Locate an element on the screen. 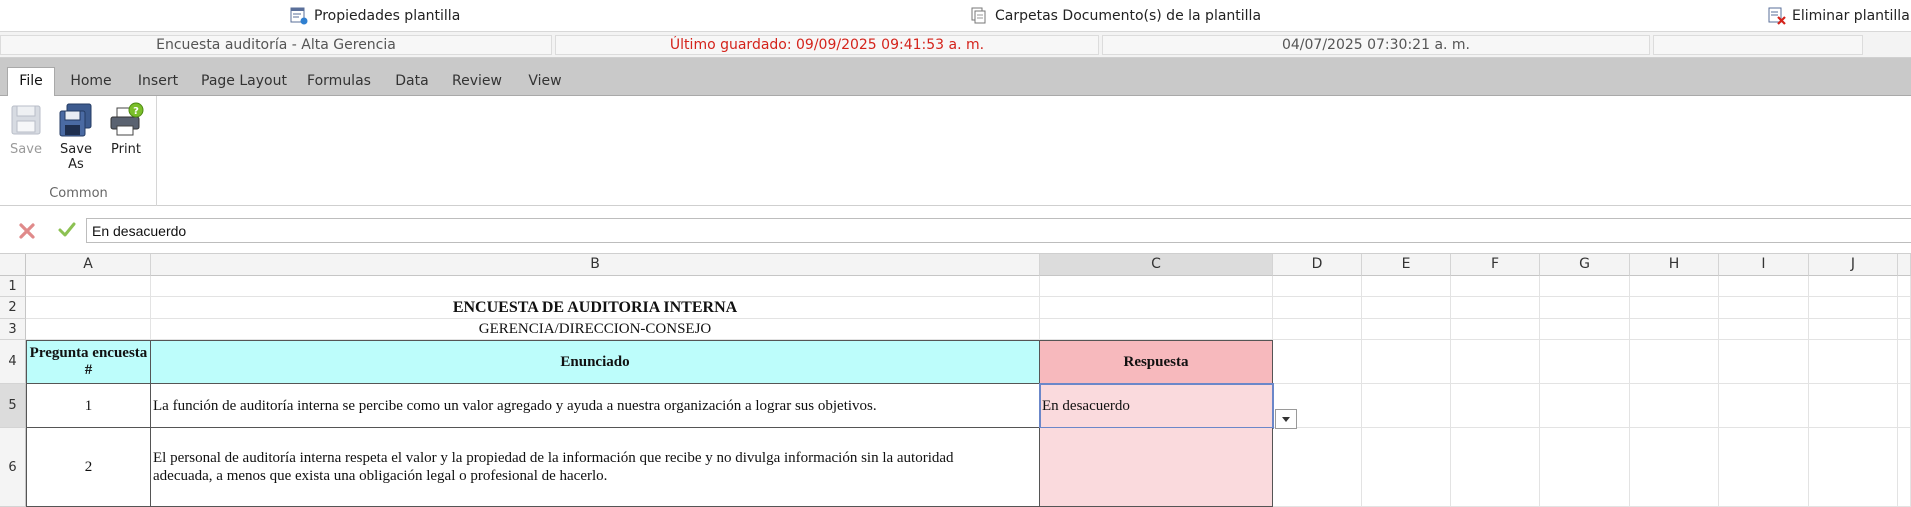 This screenshot has width=1911, height=507. row-header-6: 6 is located at coordinates (13, 467).